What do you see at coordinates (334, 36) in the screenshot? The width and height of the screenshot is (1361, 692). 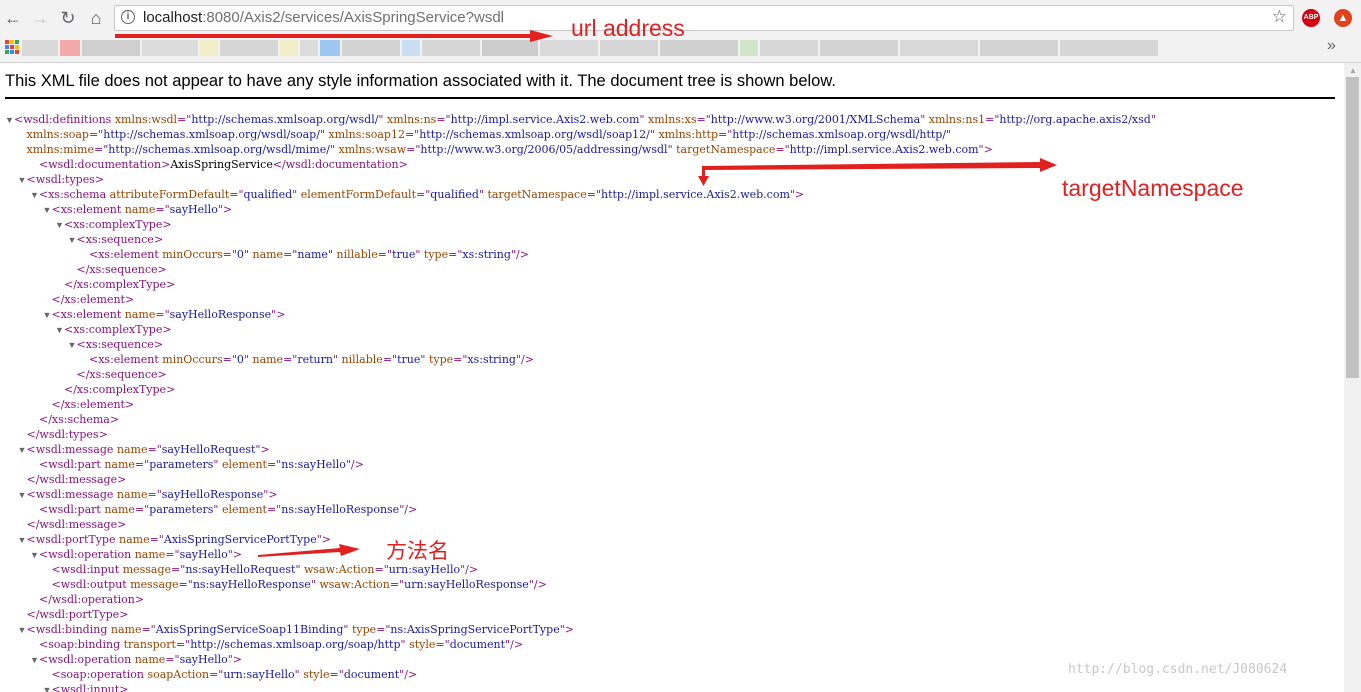 I see `url-arrow` at bounding box center [334, 36].